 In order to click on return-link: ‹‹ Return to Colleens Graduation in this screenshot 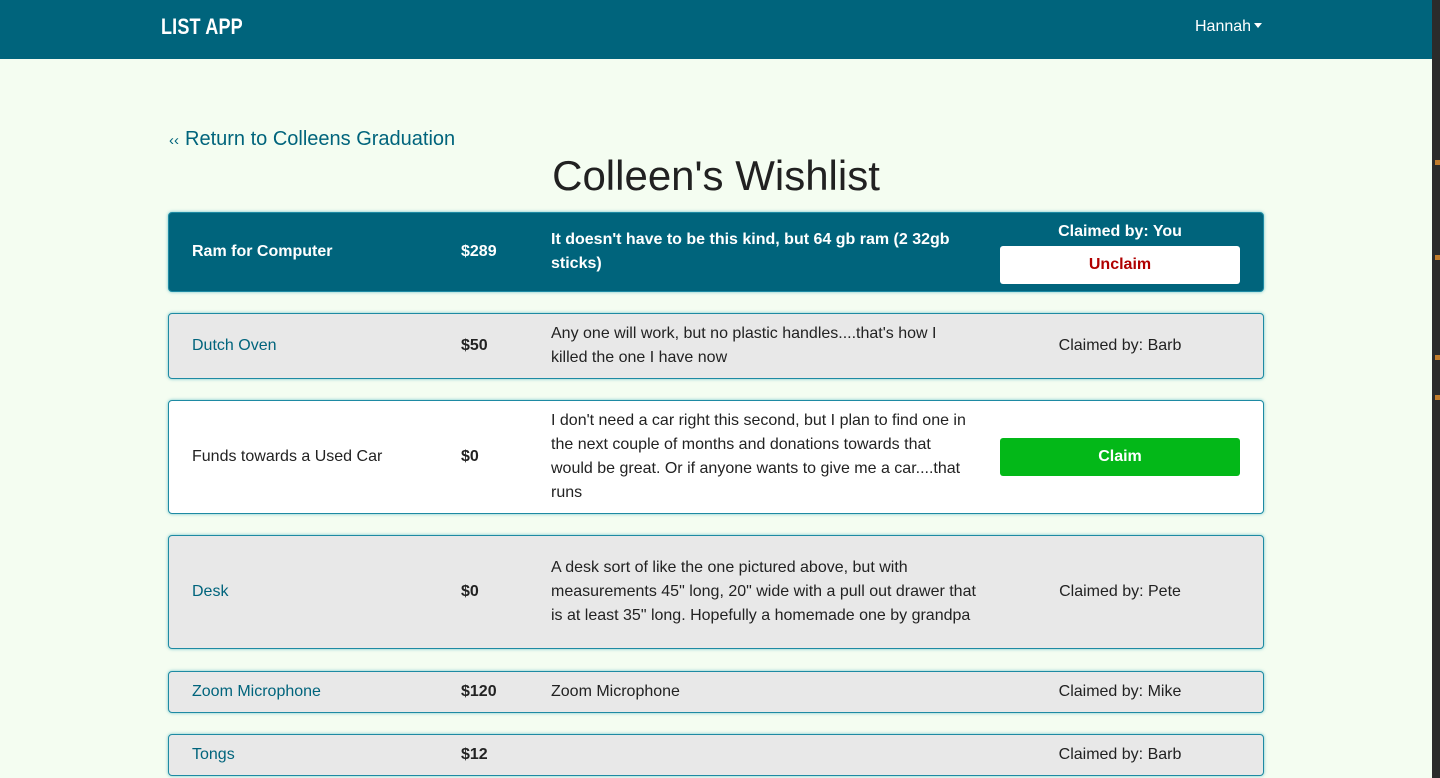, I will do `click(312, 139)`.